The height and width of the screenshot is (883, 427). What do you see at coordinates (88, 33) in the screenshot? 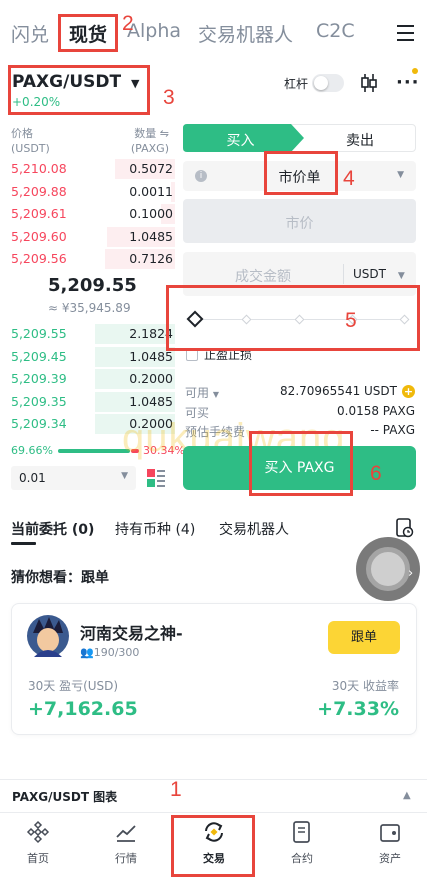
I see `annotation-box-spot-tab` at bounding box center [88, 33].